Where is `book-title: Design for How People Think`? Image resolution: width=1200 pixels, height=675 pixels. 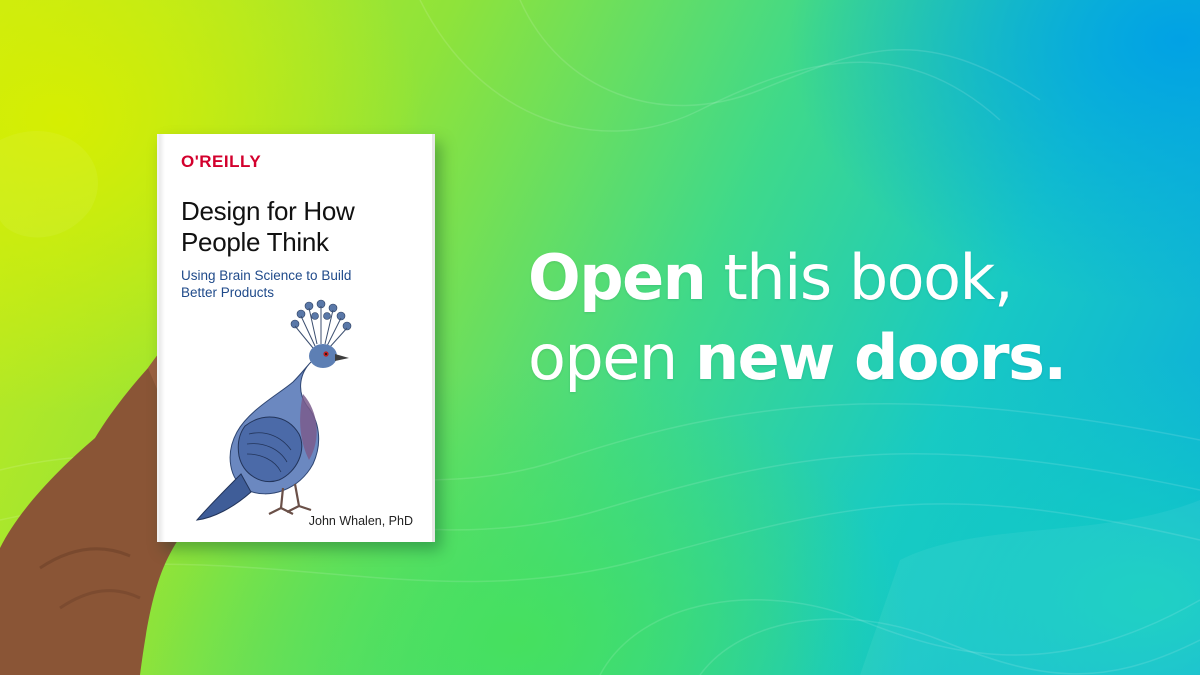 book-title: Design for How People Think is located at coordinates (306, 227).